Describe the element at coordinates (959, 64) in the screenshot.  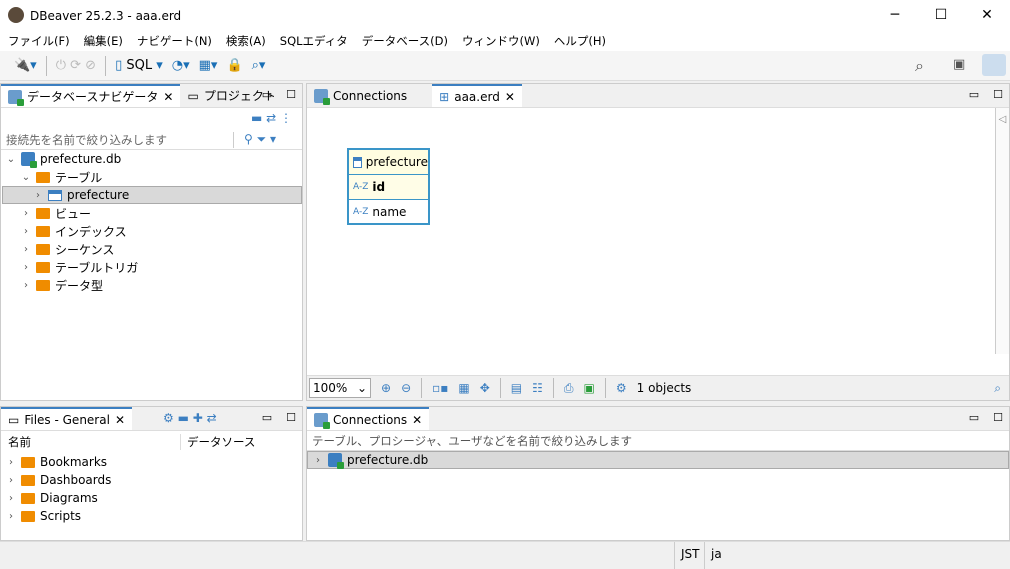
I see `perspective-icon: ▣` at that location.